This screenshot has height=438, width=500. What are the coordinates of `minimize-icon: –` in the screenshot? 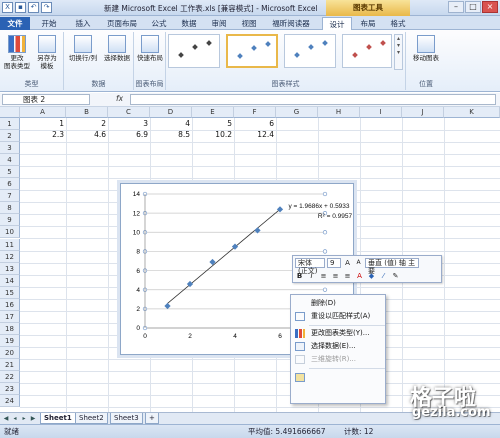 It's located at (456, 7).